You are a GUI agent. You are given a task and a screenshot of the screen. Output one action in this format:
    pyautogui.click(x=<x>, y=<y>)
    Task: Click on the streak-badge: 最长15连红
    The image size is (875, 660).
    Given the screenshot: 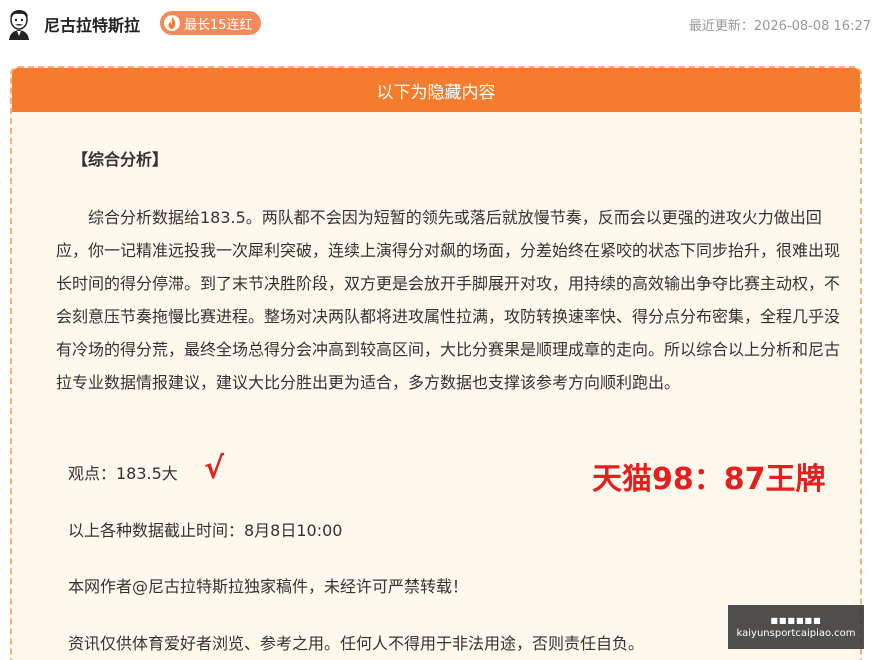 What is the action you would take?
    pyautogui.click(x=210, y=23)
    